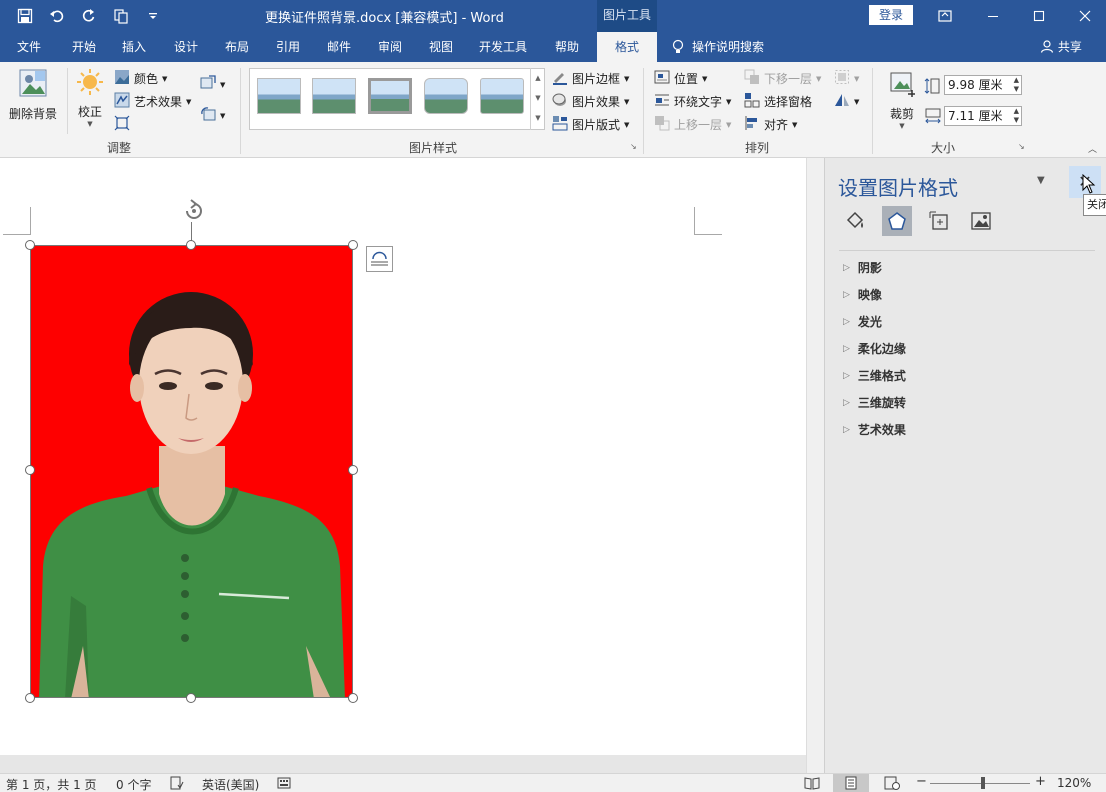 The height and width of the screenshot is (792, 1106). What do you see at coordinates (33, 95) in the screenshot?
I see `remove-background-button: 删除背景` at bounding box center [33, 95].